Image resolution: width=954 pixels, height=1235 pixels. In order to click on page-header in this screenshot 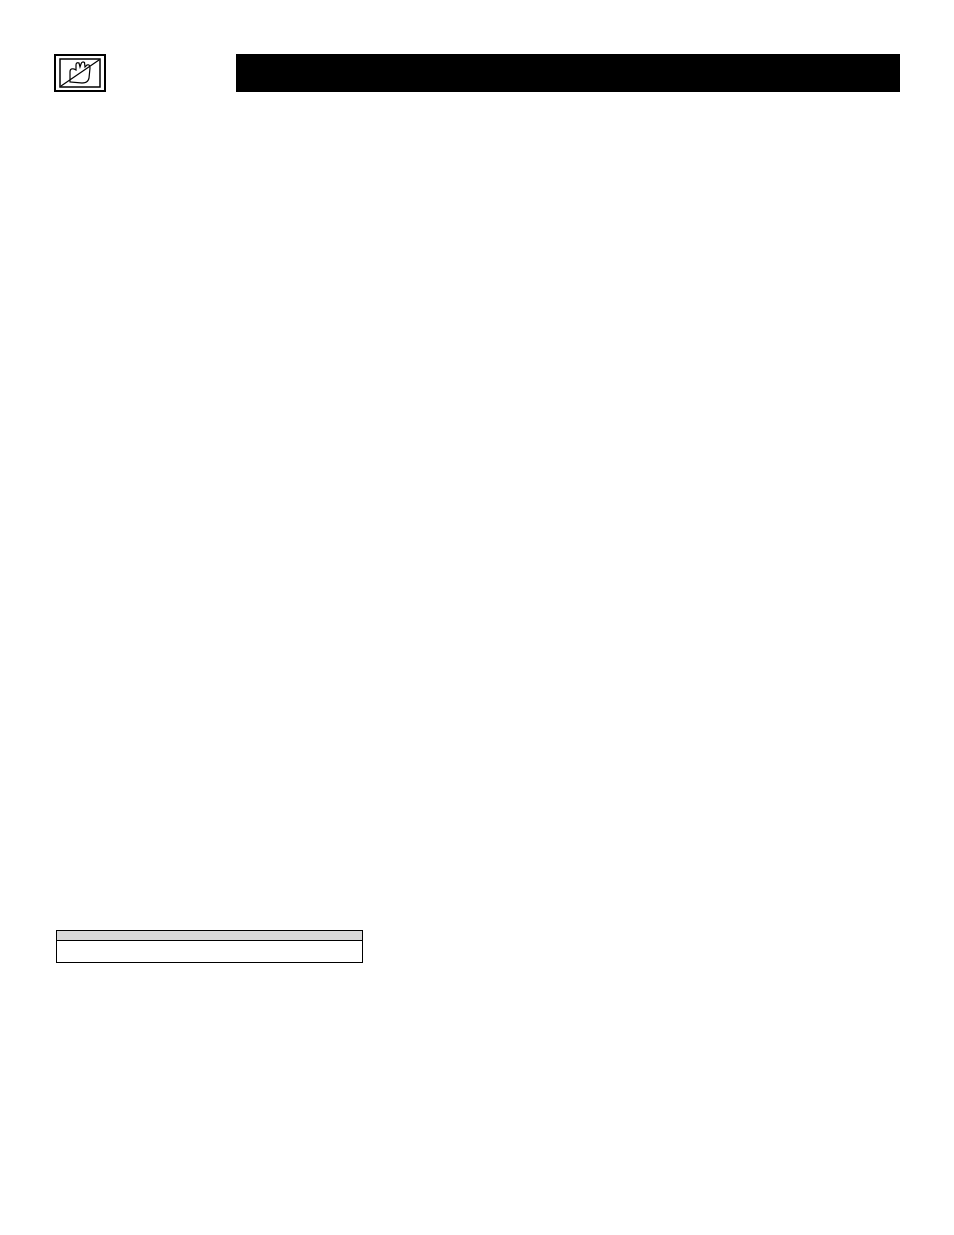, I will do `click(477, 73)`.